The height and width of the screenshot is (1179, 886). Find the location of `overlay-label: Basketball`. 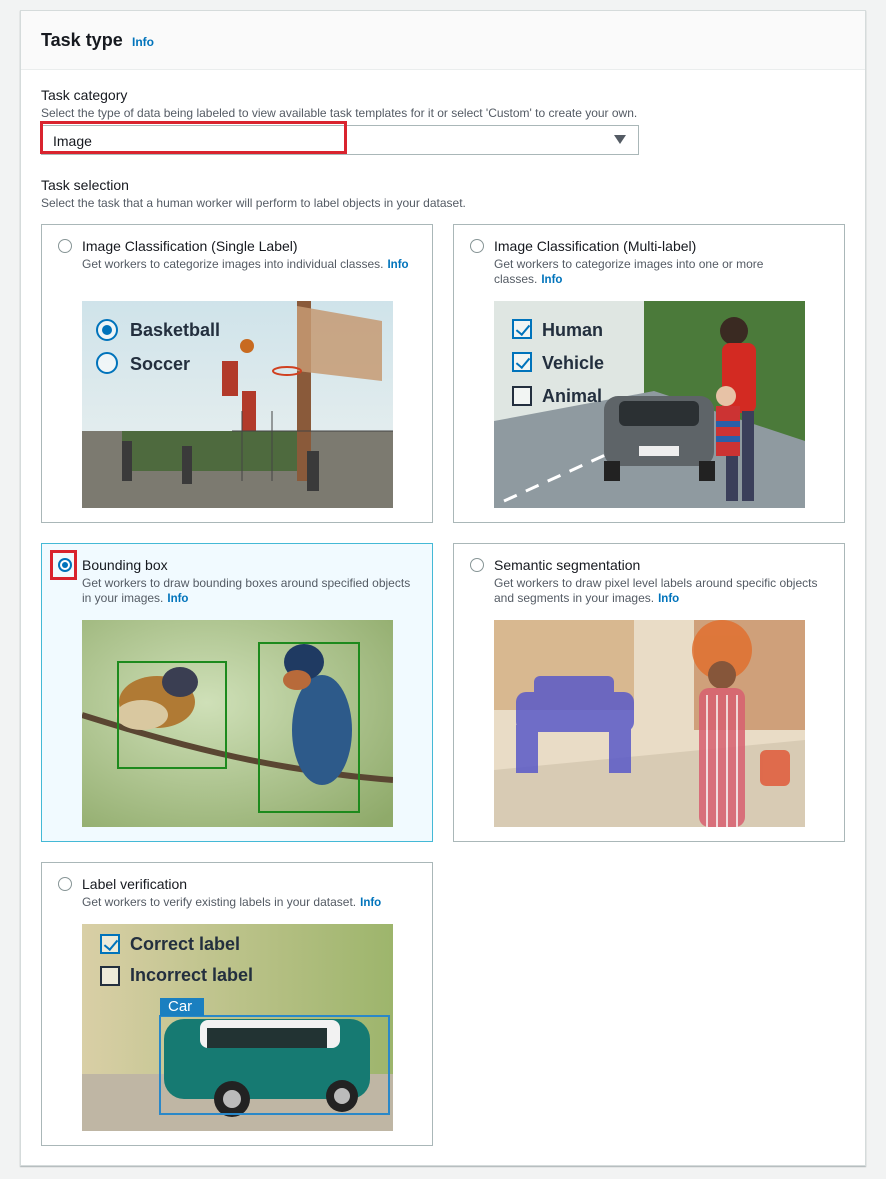

overlay-label: Basketball is located at coordinates (175, 330).